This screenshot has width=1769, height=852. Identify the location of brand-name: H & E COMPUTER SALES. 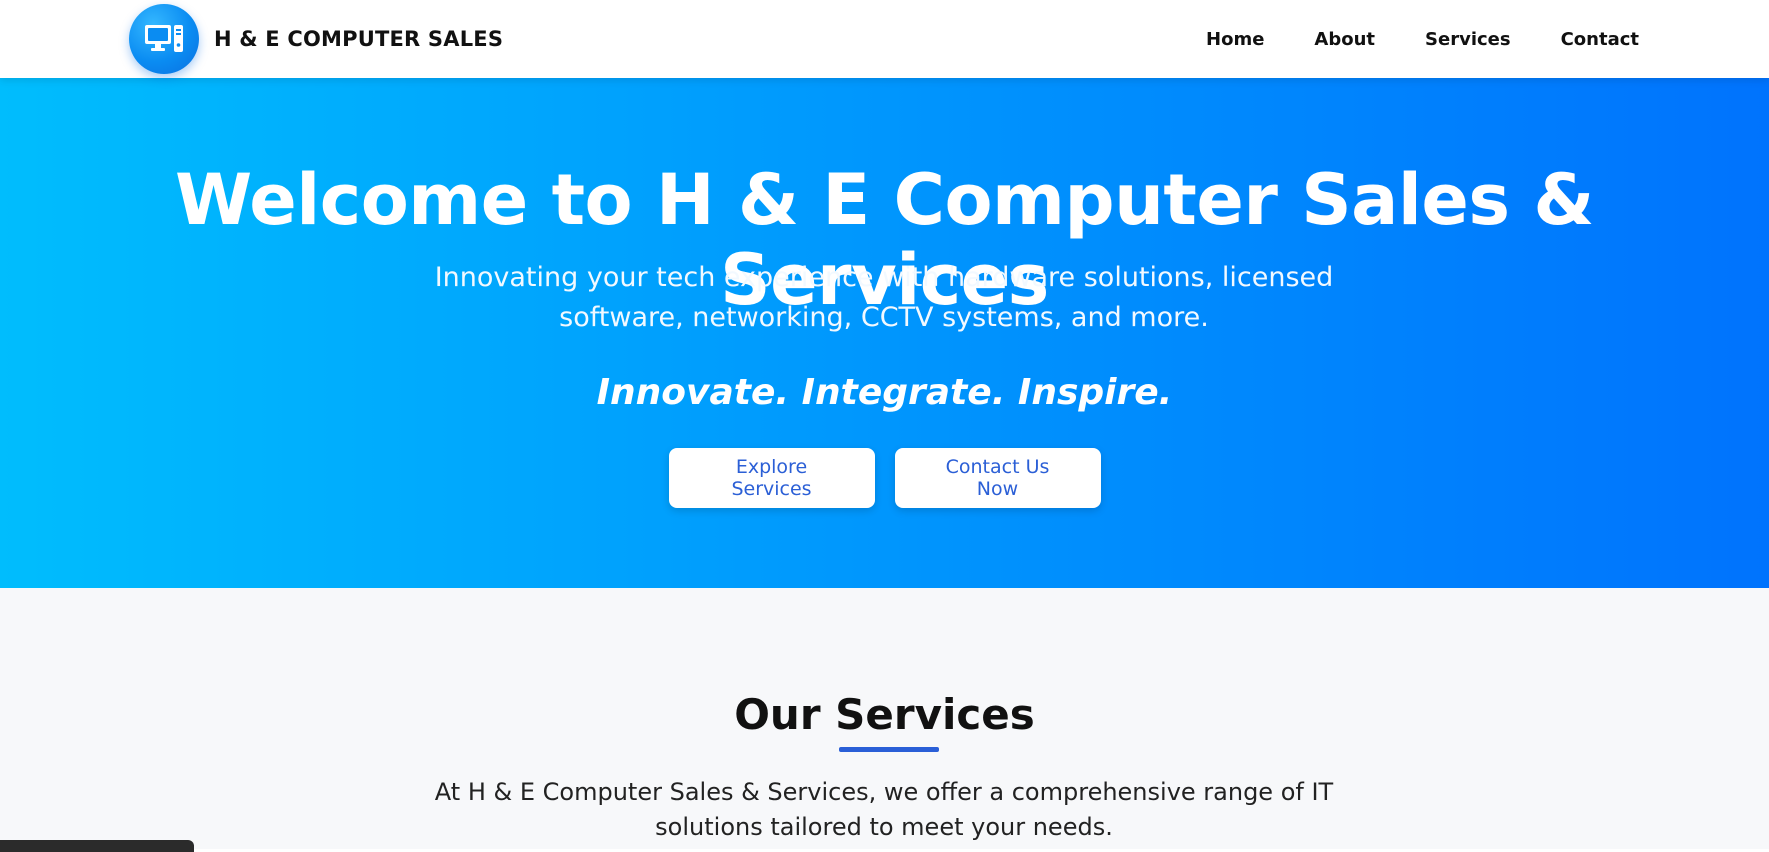
(359, 39).